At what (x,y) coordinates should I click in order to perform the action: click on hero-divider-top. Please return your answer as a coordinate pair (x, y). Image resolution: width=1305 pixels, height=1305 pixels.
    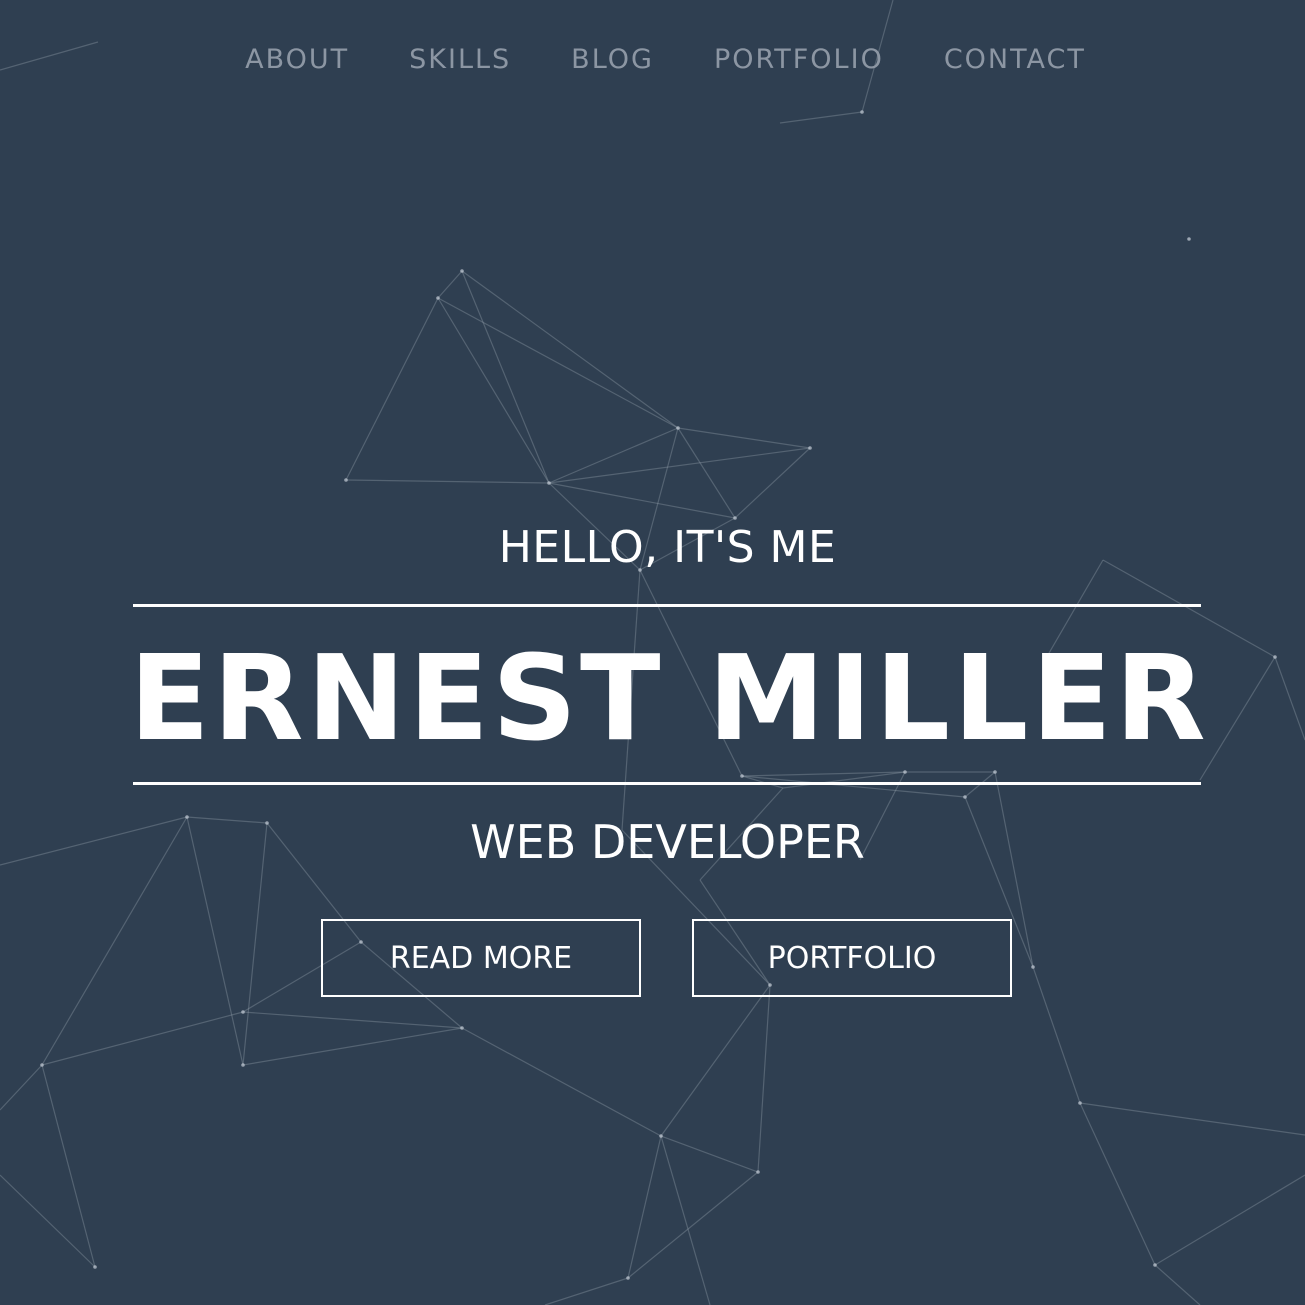
    Looking at the image, I should click on (667, 605).